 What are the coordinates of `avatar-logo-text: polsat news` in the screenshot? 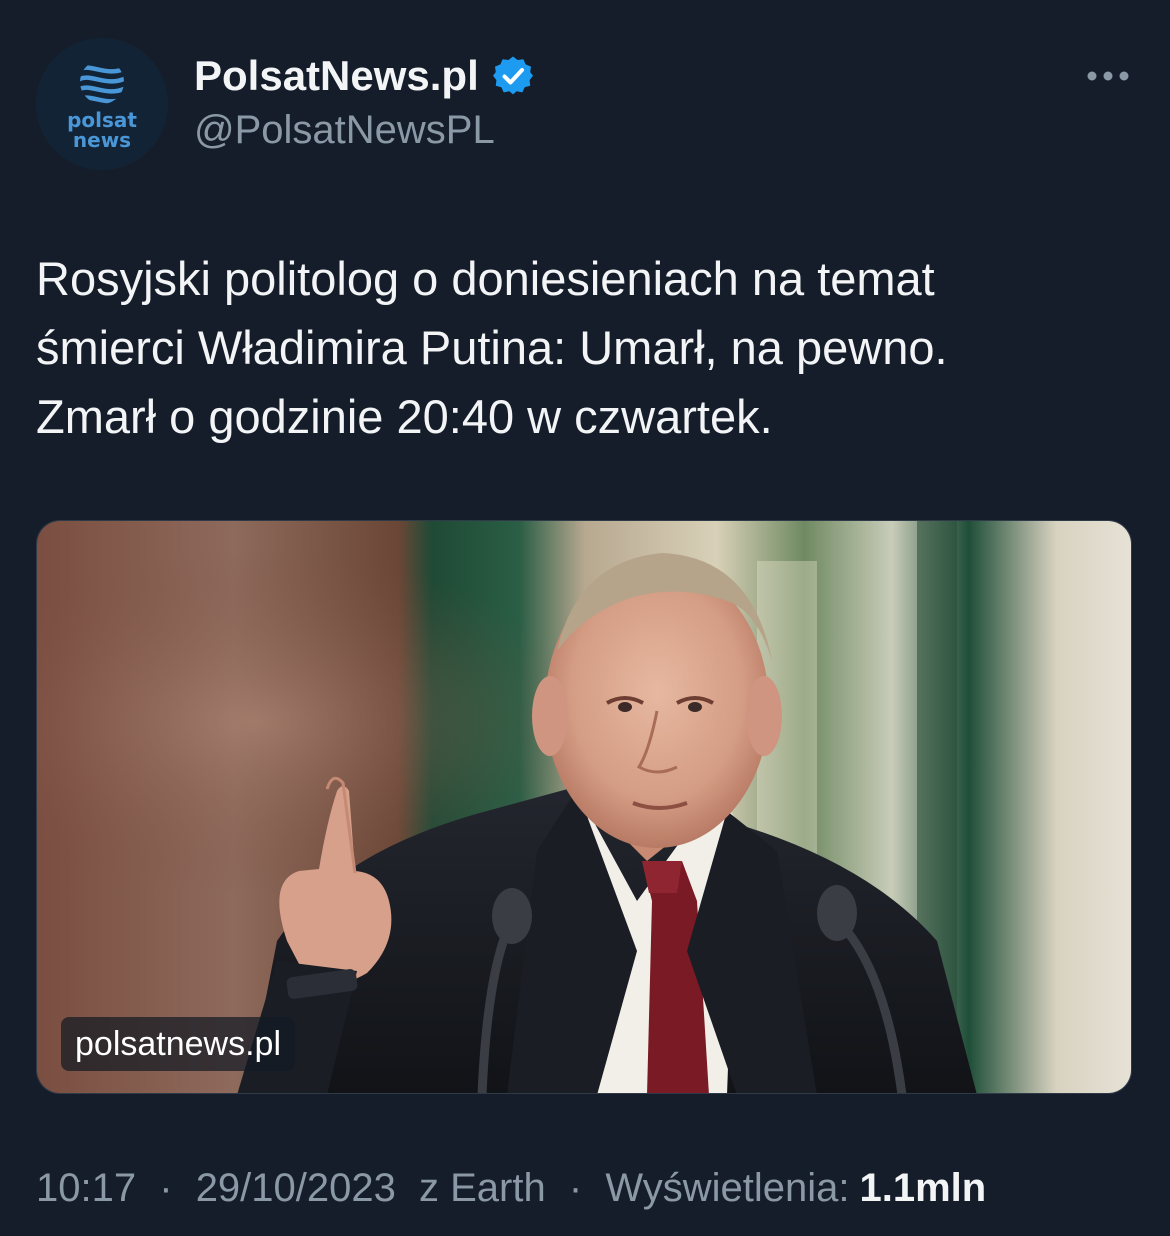 It's located at (102, 130).